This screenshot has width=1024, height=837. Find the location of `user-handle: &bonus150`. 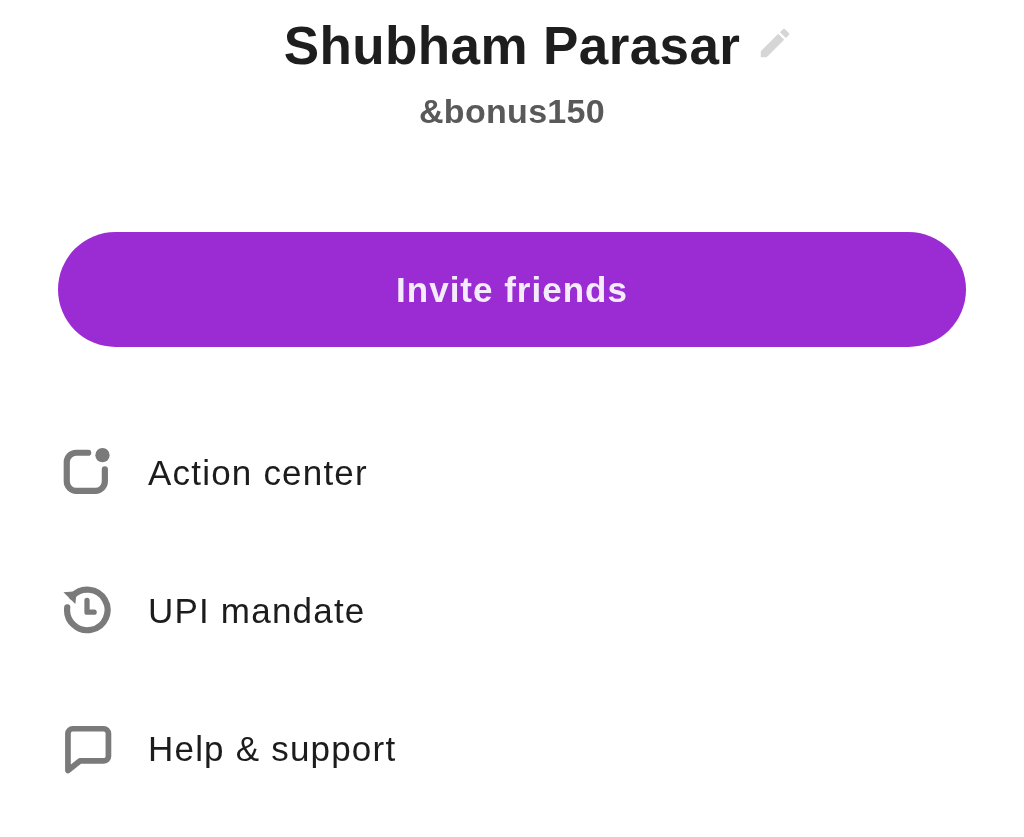

user-handle: &bonus150 is located at coordinates (512, 111).